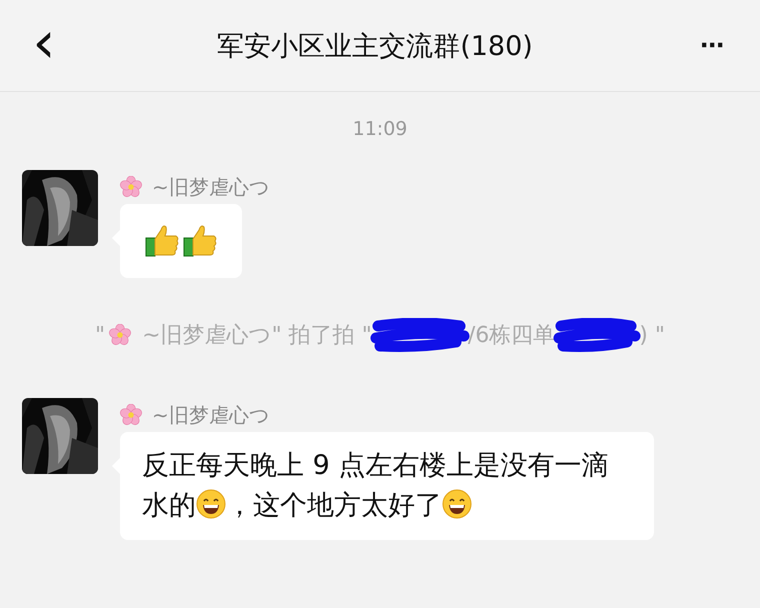 The image size is (760, 608). Describe the element at coordinates (44, 45) in the screenshot. I see `back-button: ‹` at that location.